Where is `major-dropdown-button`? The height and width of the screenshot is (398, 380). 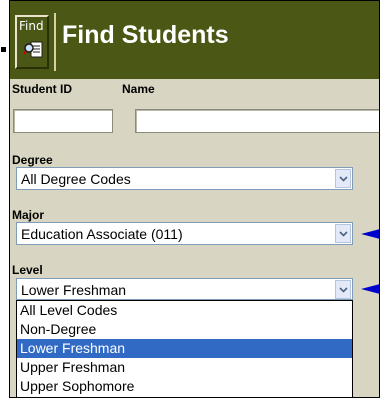
major-dropdown-button is located at coordinates (343, 233).